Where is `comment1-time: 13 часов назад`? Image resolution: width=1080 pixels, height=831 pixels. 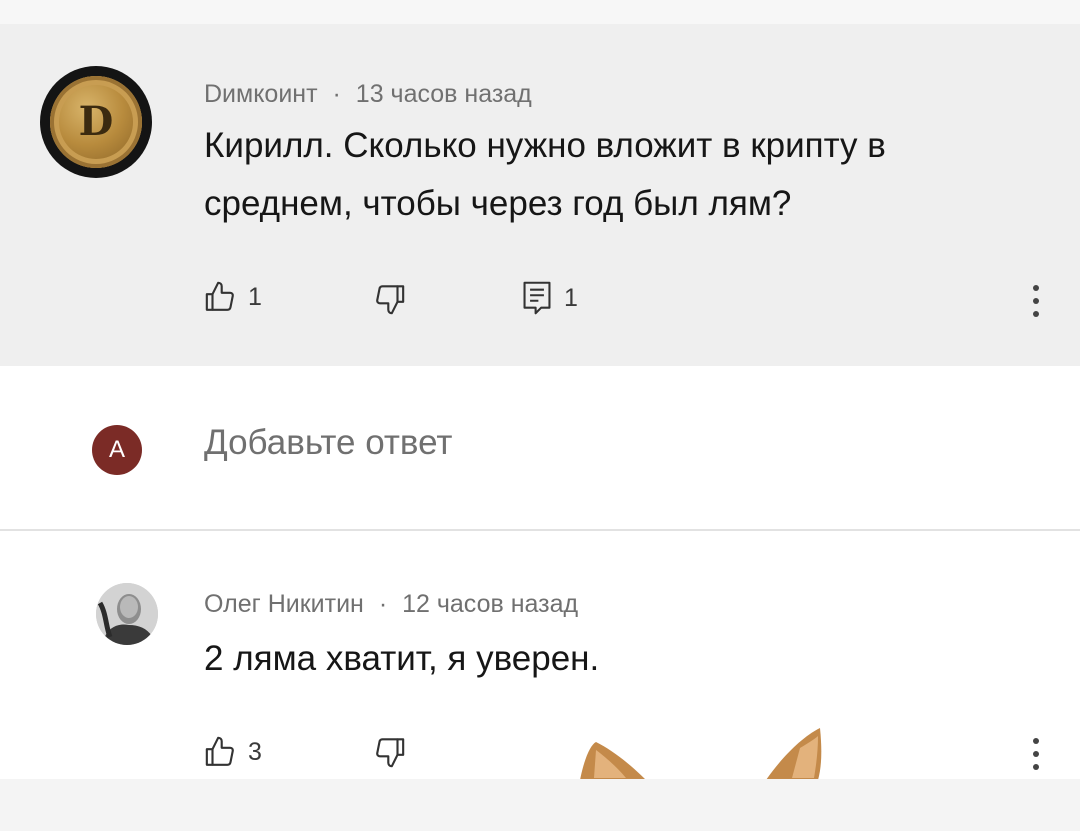 comment1-time: 13 часов назад is located at coordinates (444, 94).